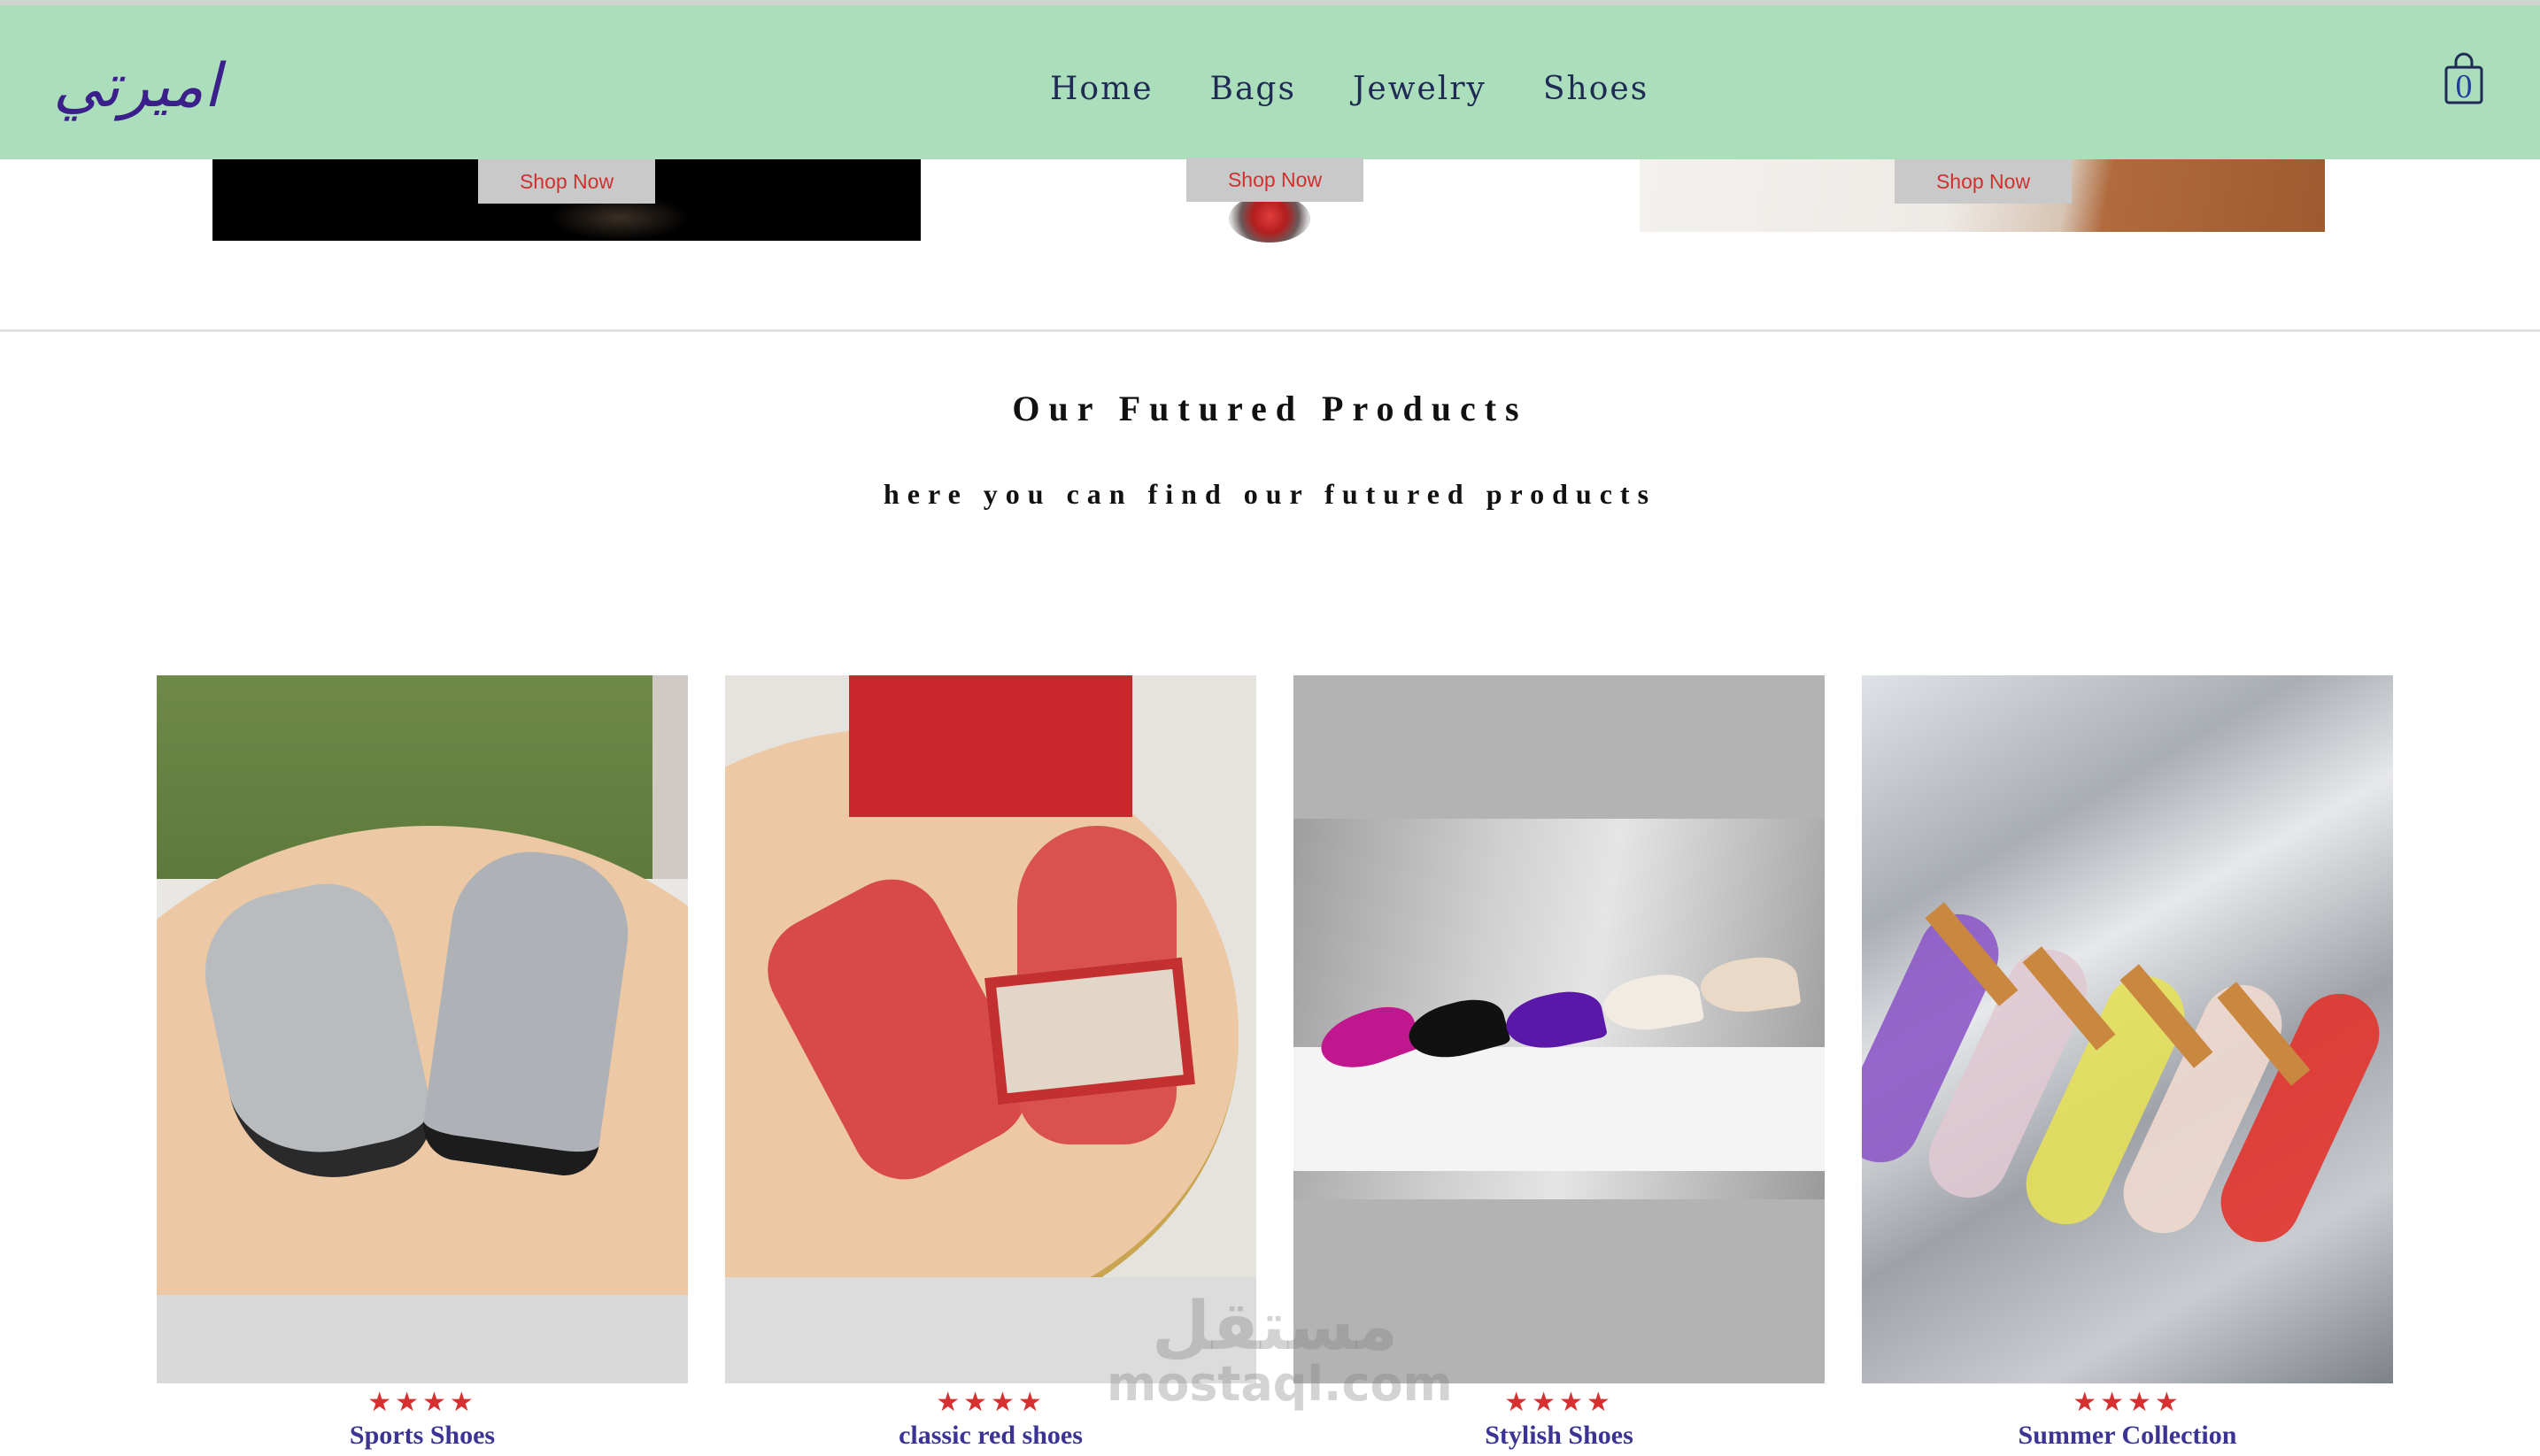  I want to click on product-name: Summer Collection, so click(2127, 1436).